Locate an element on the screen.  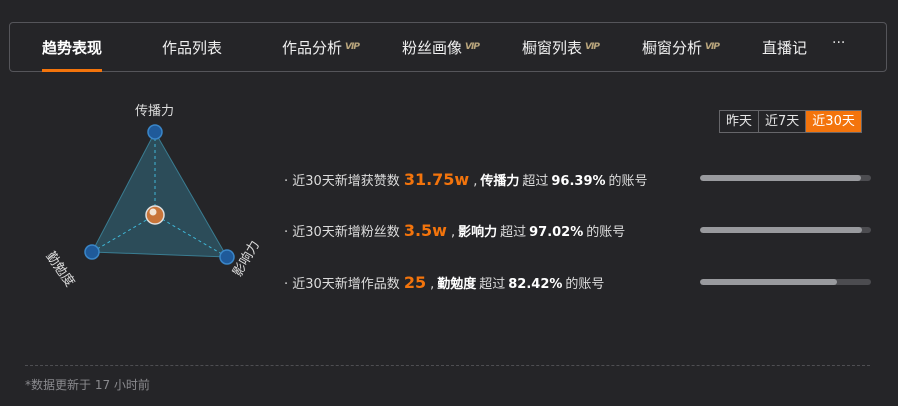
stat-fans: · 近30天新增粉丝数 3.5w , 影响力 超过 97.02% 的账号 is located at coordinates (454, 233).